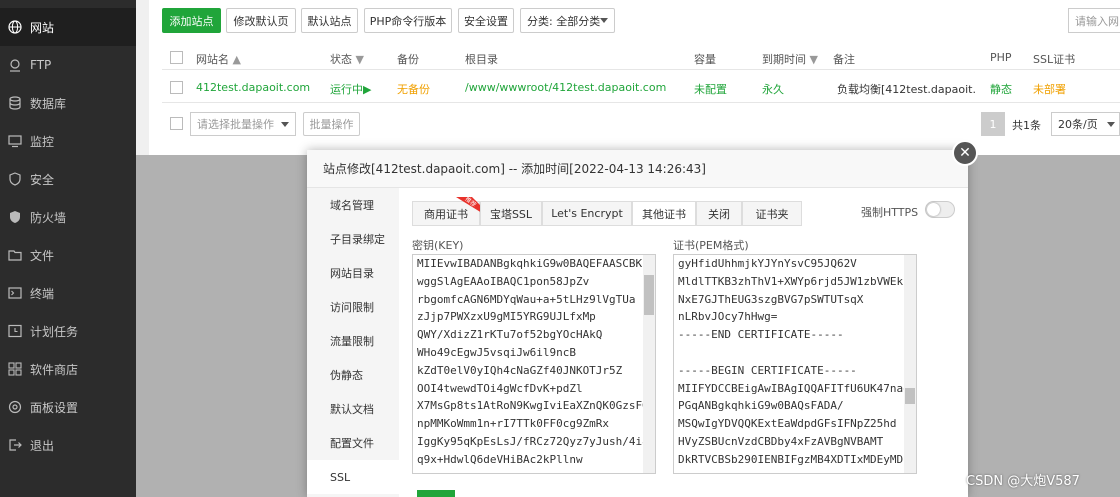 This screenshot has height=497, width=1120. Describe the element at coordinates (486, 20) in the screenshot. I see `security-settings-button: 安全设置` at that location.